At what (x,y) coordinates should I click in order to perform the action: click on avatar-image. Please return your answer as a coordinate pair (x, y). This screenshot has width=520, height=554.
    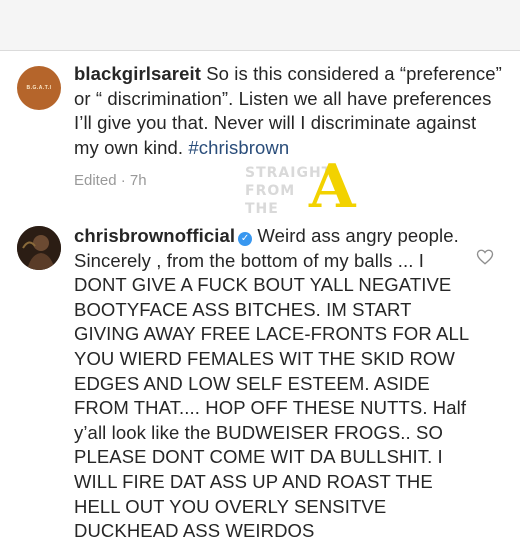
    Looking at the image, I should click on (39, 248).